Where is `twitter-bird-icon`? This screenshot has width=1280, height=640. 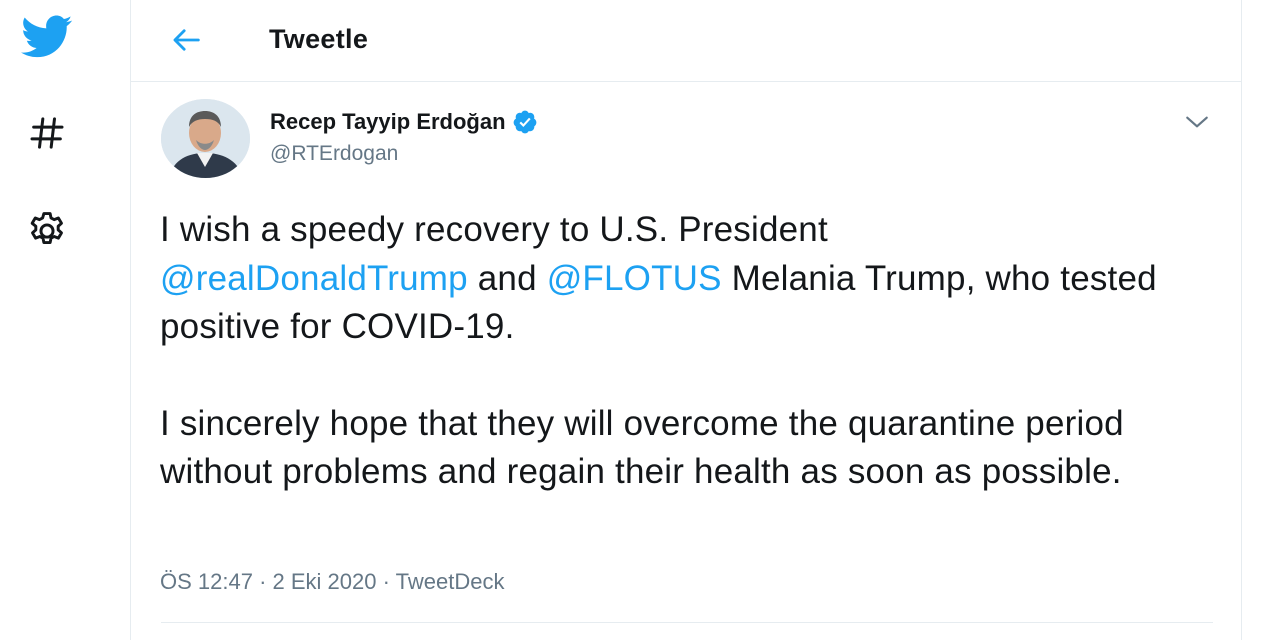 twitter-bird-icon is located at coordinates (47, 36).